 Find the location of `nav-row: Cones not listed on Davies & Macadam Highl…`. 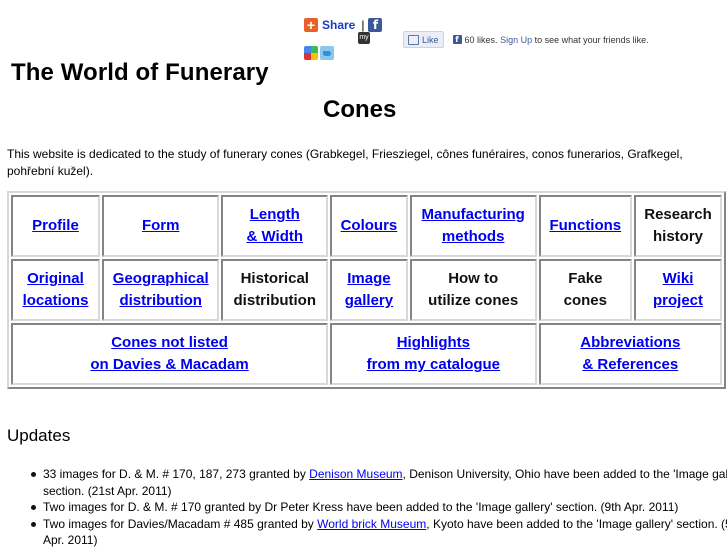

nav-row: Cones not listed on Davies & Macadam Highl… is located at coordinates (366, 354).